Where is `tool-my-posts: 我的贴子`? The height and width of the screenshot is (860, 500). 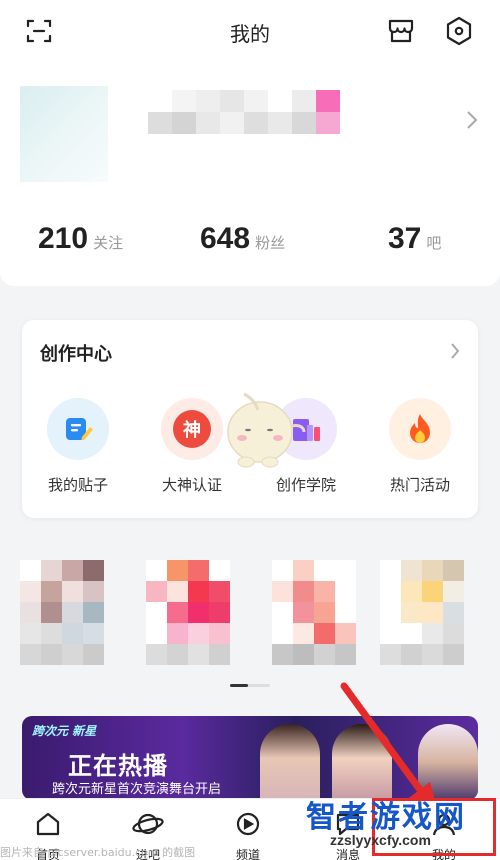 tool-my-posts: 我的贴子 is located at coordinates (78, 446).